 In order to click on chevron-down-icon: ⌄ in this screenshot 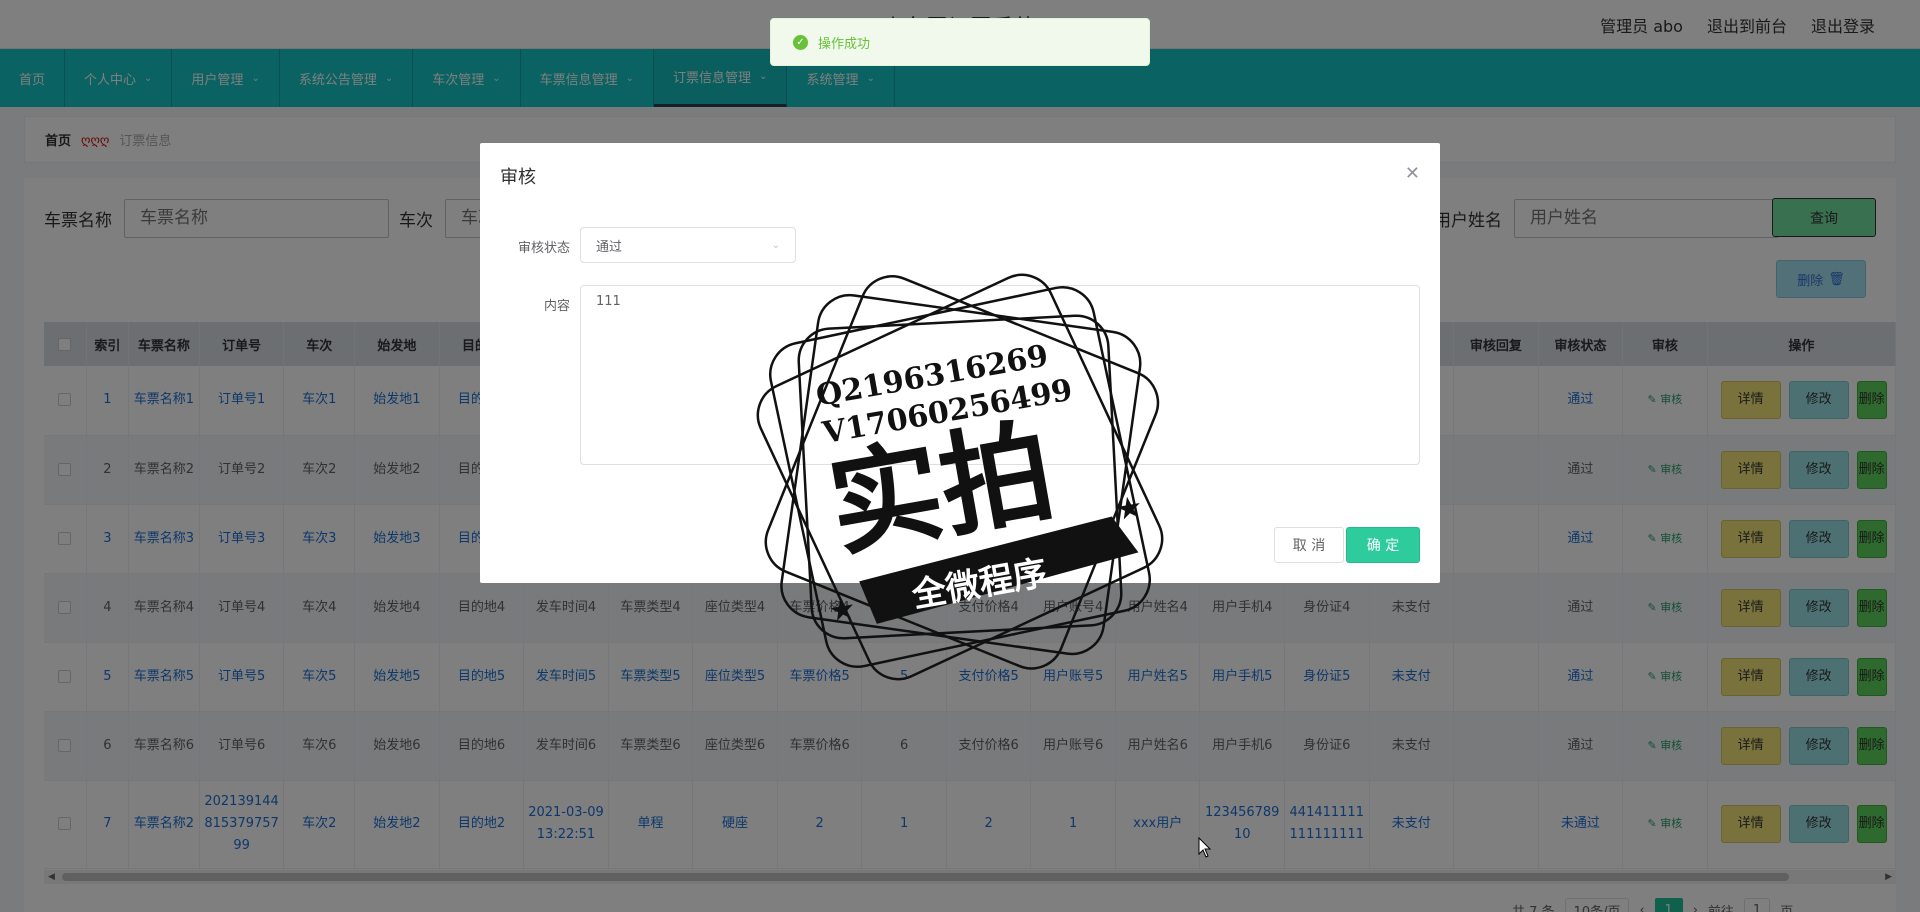, I will do `click(775, 245)`.